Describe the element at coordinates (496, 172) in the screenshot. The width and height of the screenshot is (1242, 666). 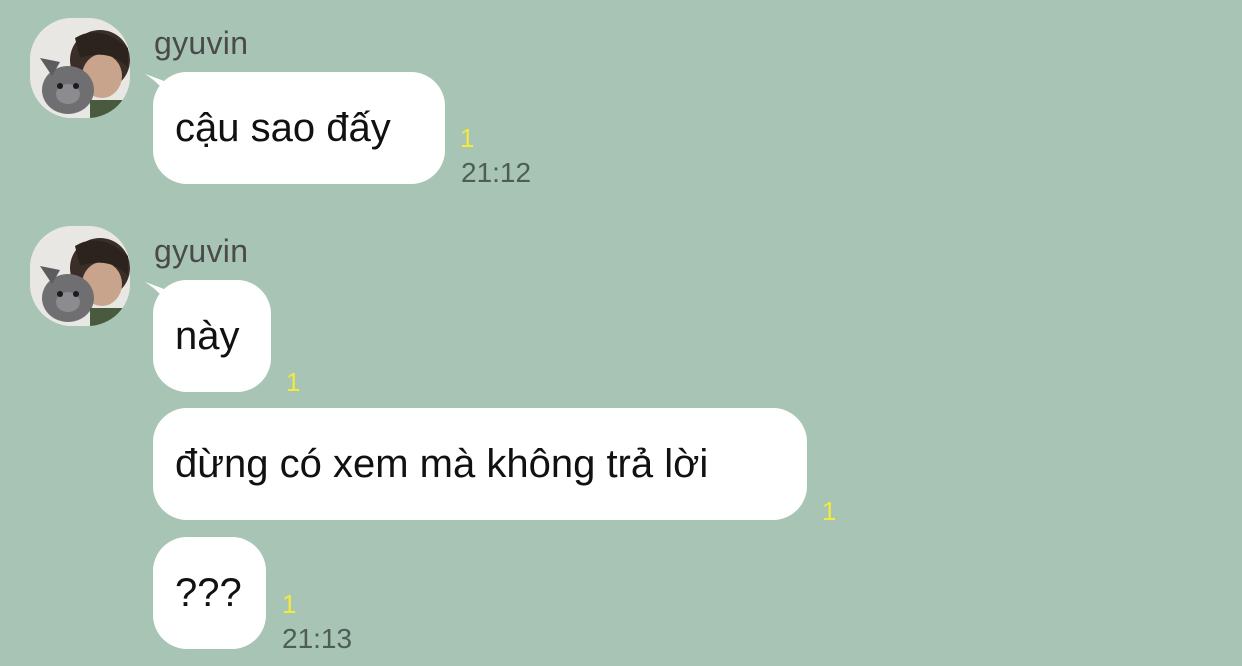
I see `message-time: 21:12` at that location.